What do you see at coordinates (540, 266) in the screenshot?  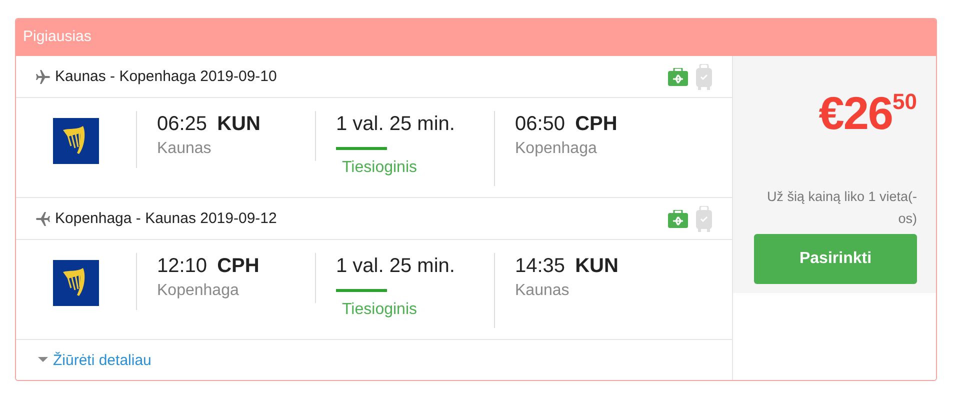 I see `arrival-time: 14:35` at bounding box center [540, 266].